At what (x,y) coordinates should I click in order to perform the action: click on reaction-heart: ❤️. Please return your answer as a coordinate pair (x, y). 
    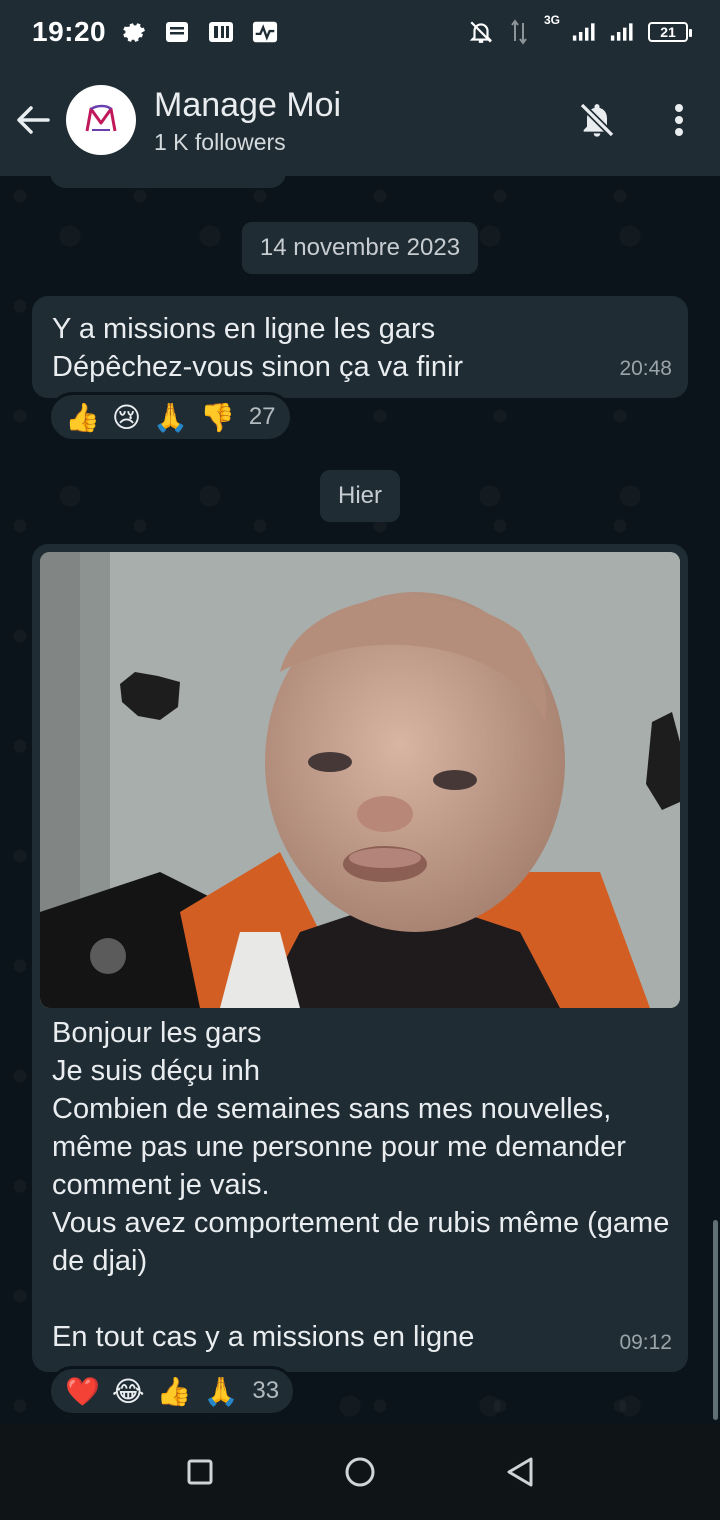
    Looking at the image, I should click on (82, 1391).